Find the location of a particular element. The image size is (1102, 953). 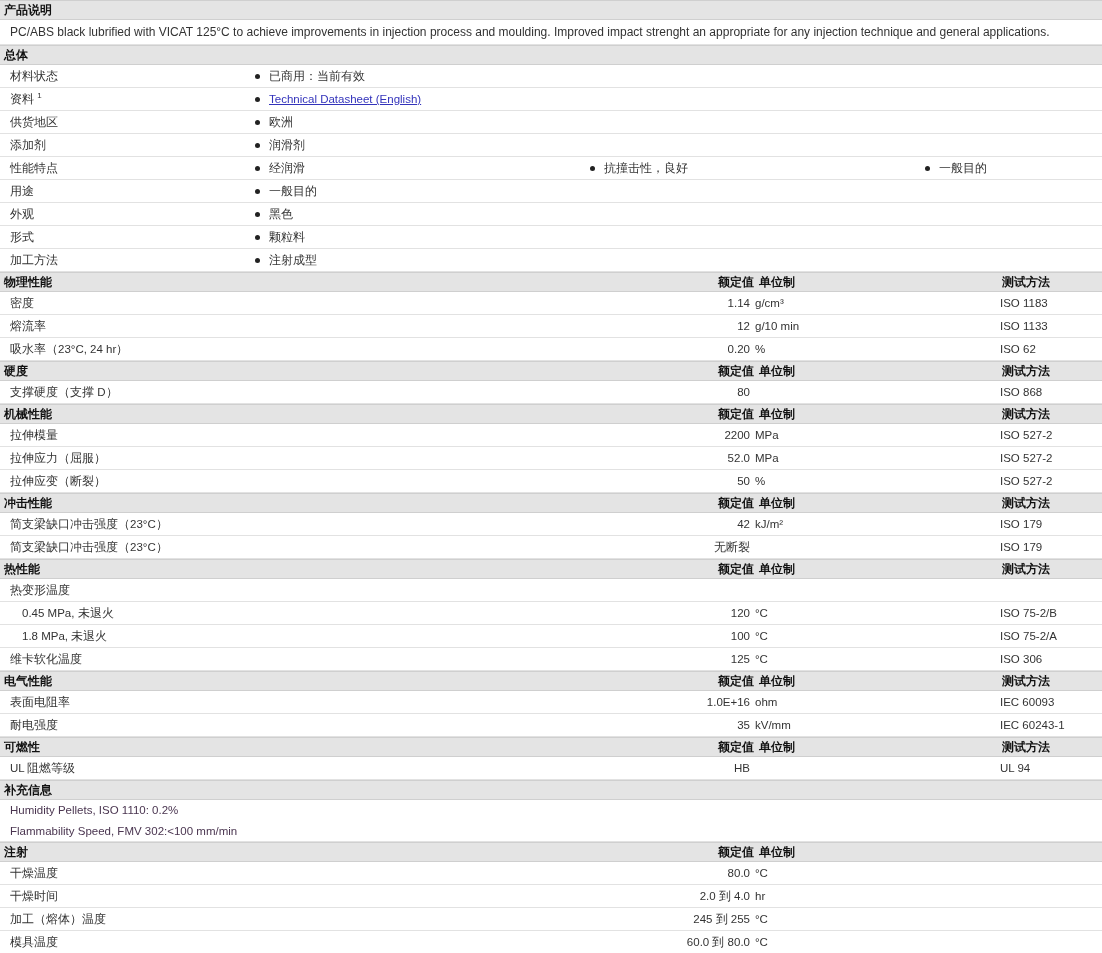

nominal-value: 125 is located at coordinates (740, 659).